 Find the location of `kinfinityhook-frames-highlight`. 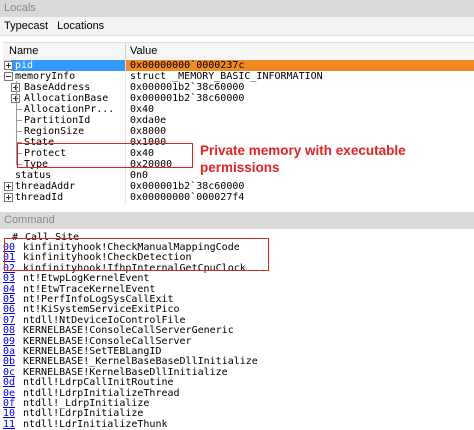

kinfinityhook-frames-highlight is located at coordinates (136, 254).